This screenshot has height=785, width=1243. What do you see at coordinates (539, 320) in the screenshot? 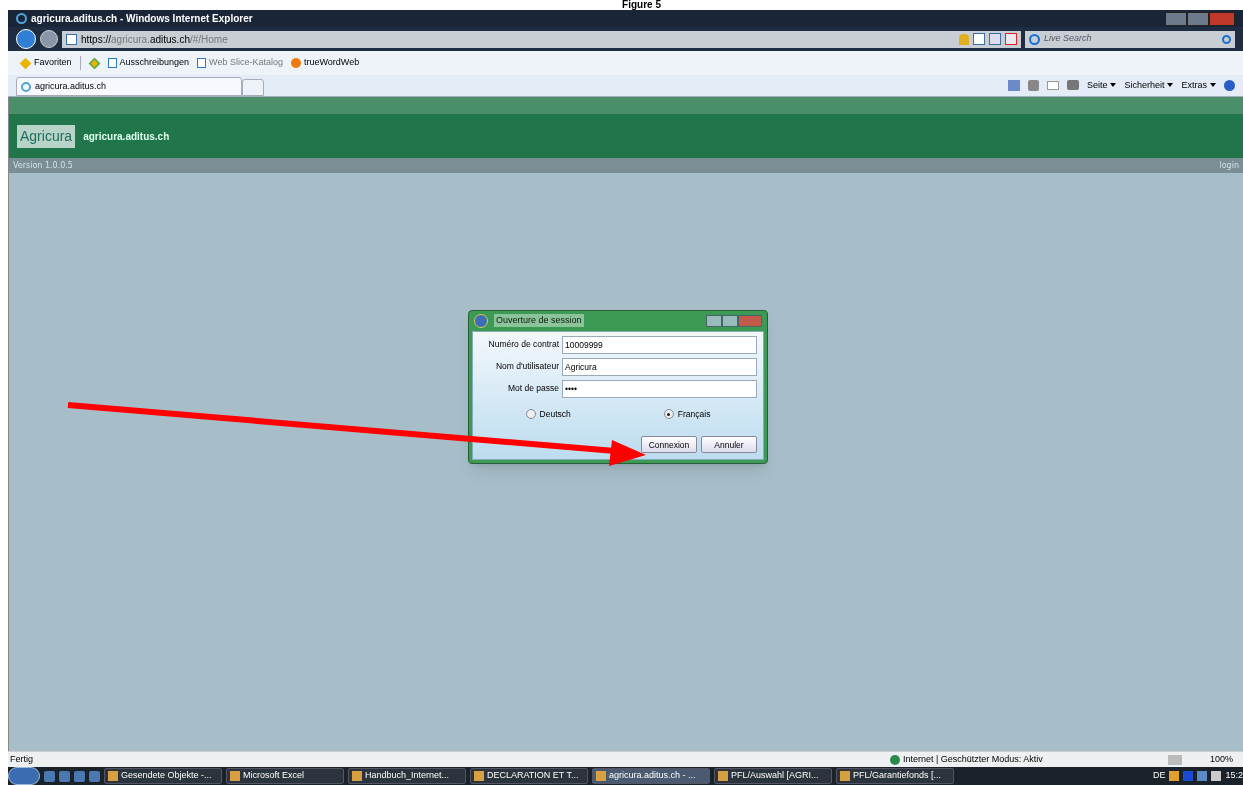
I see `dialog-title: Ouverture de session` at bounding box center [539, 320].